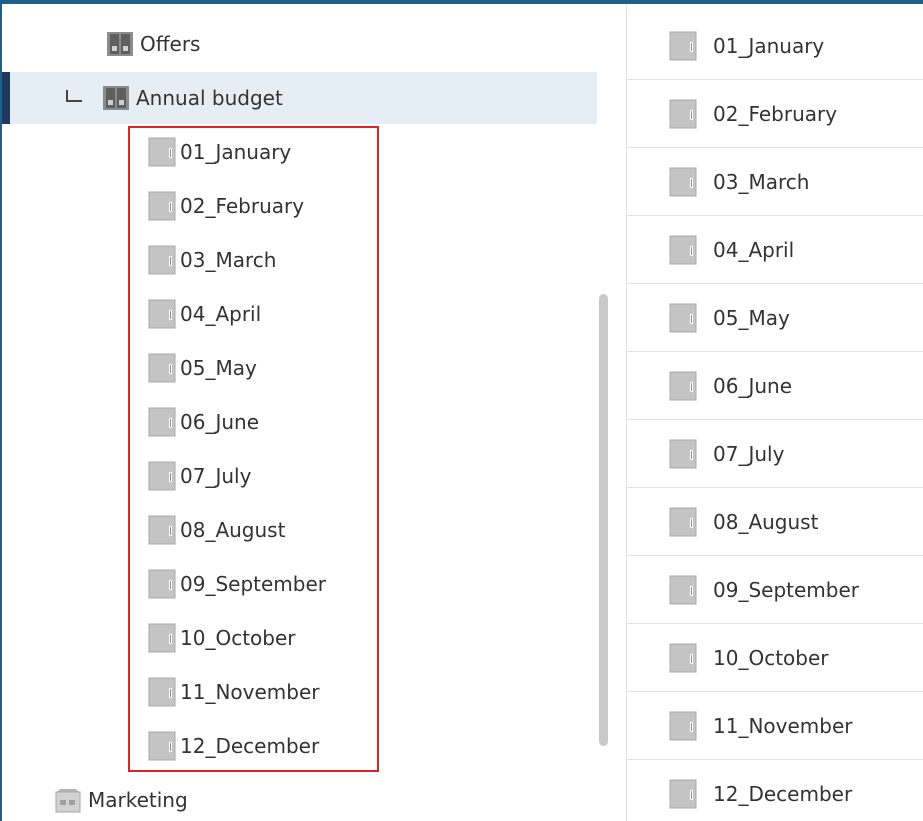  Describe the element at coordinates (783, 794) in the screenshot. I see `list-item-label: 12_December` at that location.